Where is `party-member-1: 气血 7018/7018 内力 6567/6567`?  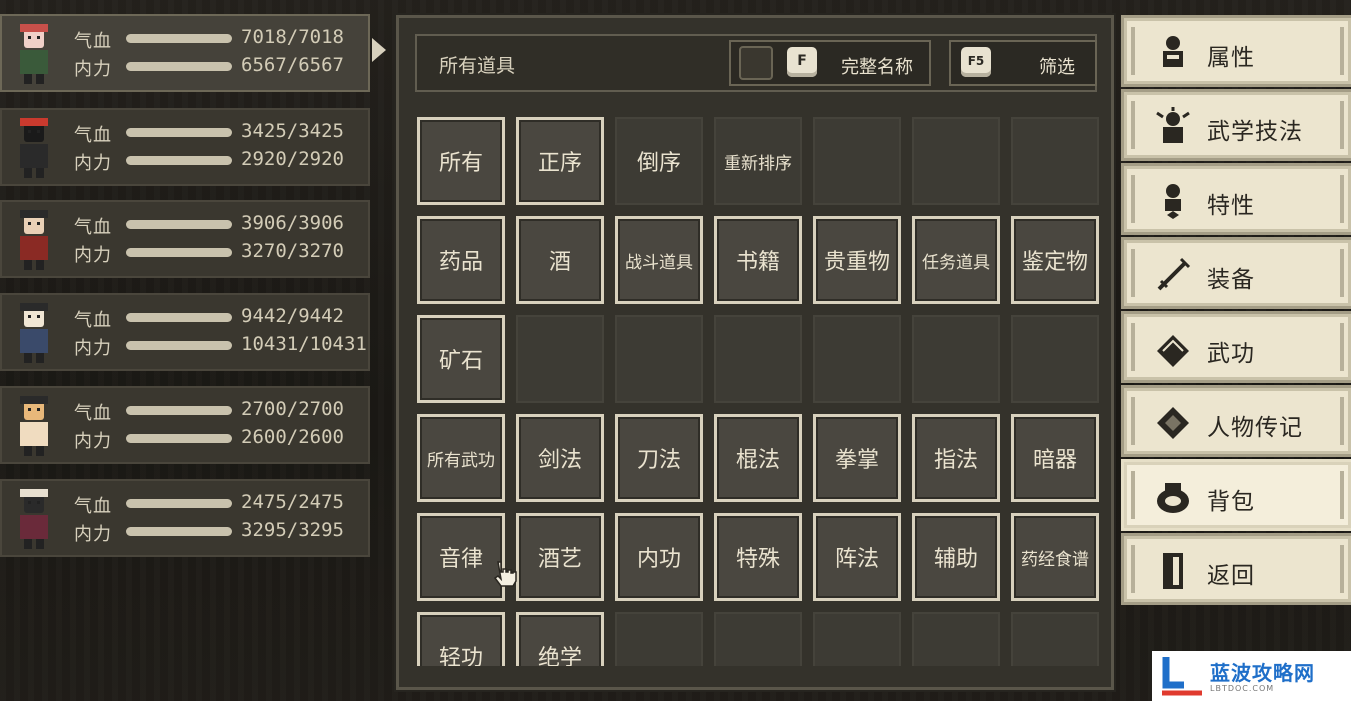 party-member-1: 气血 7018/7018 内力 6567/6567 is located at coordinates (185, 53).